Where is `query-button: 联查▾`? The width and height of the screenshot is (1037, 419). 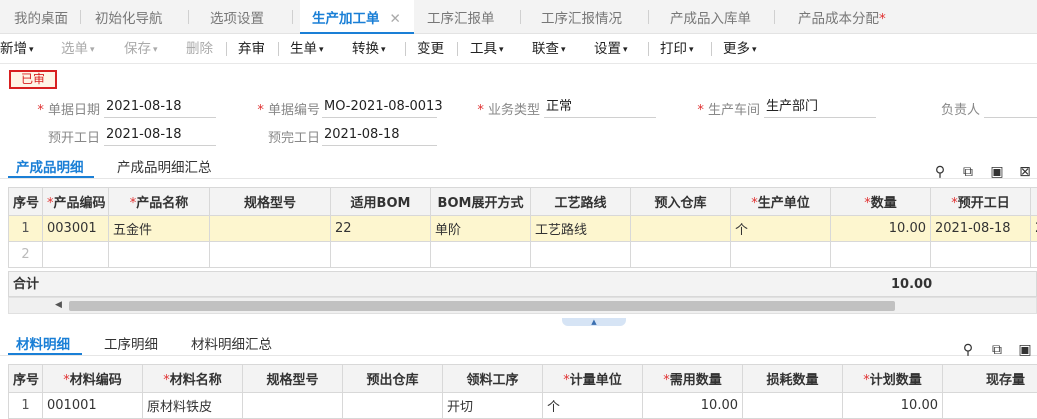
query-button: 联查▾ is located at coordinates (549, 49).